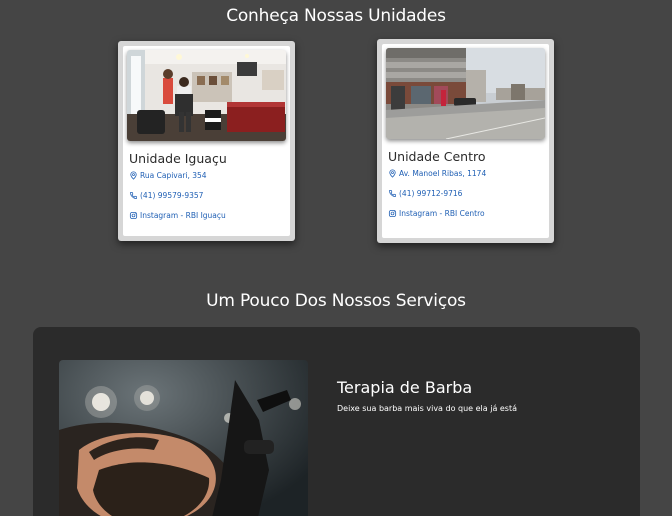 This screenshot has height=516, width=672. I want to click on unit-address-link: Av. Manoel Ribas, 1174, so click(465, 173).